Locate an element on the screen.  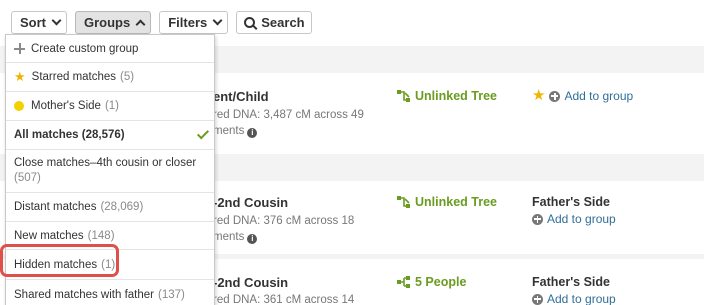
groups-label: Groups is located at coordinates (107, 22).